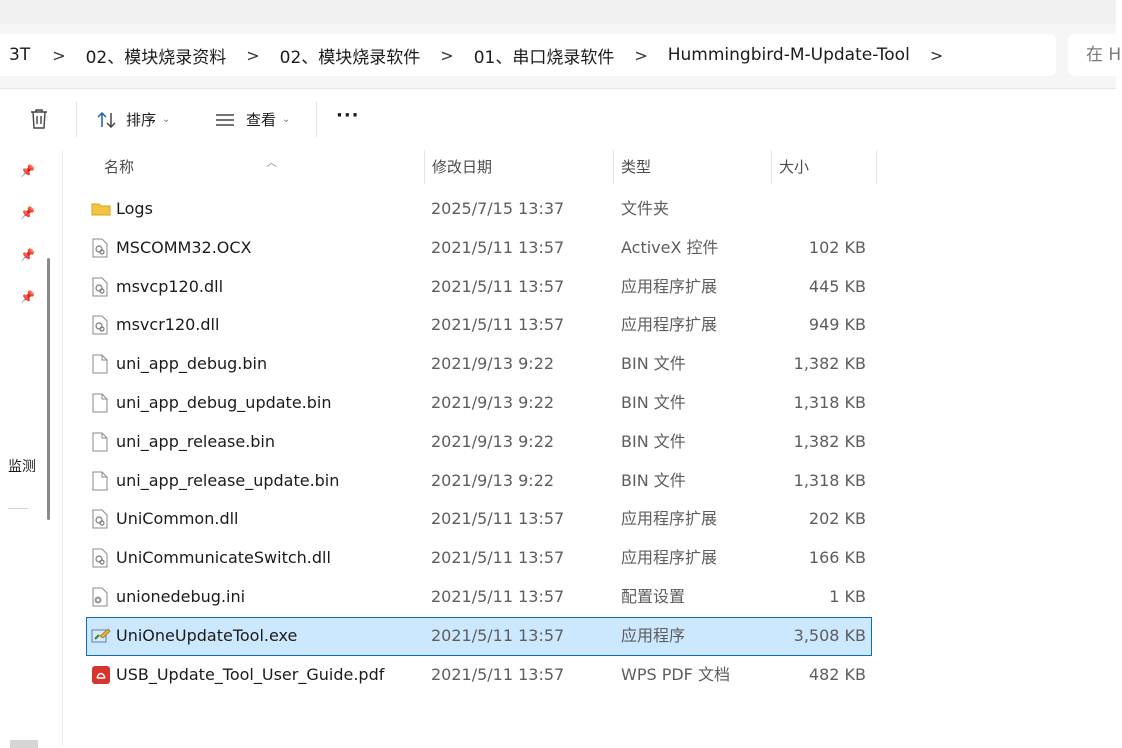  What do you see at coordinates (653, 635) in the screenshot?
I see `file-type: 应用程序` at bounding box center [653, 635].